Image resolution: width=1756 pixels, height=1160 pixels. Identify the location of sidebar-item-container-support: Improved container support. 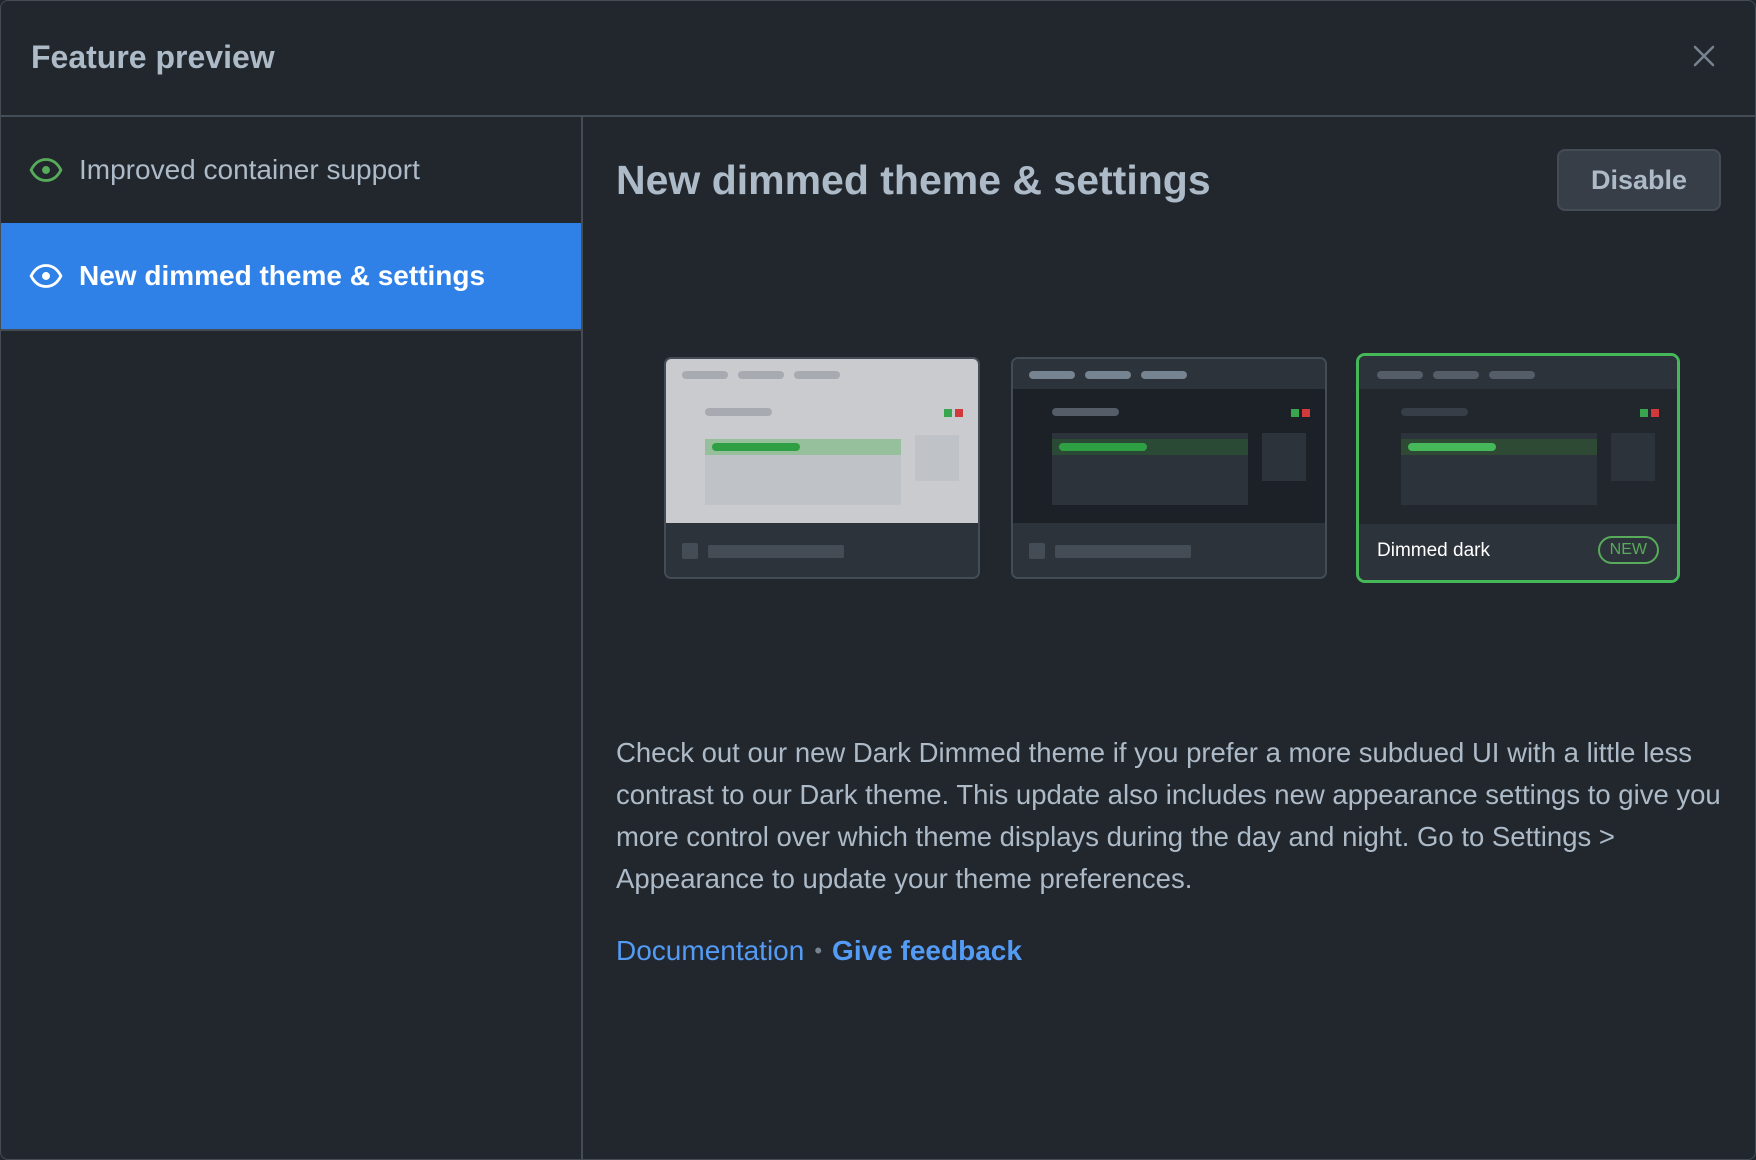
(291, 171).